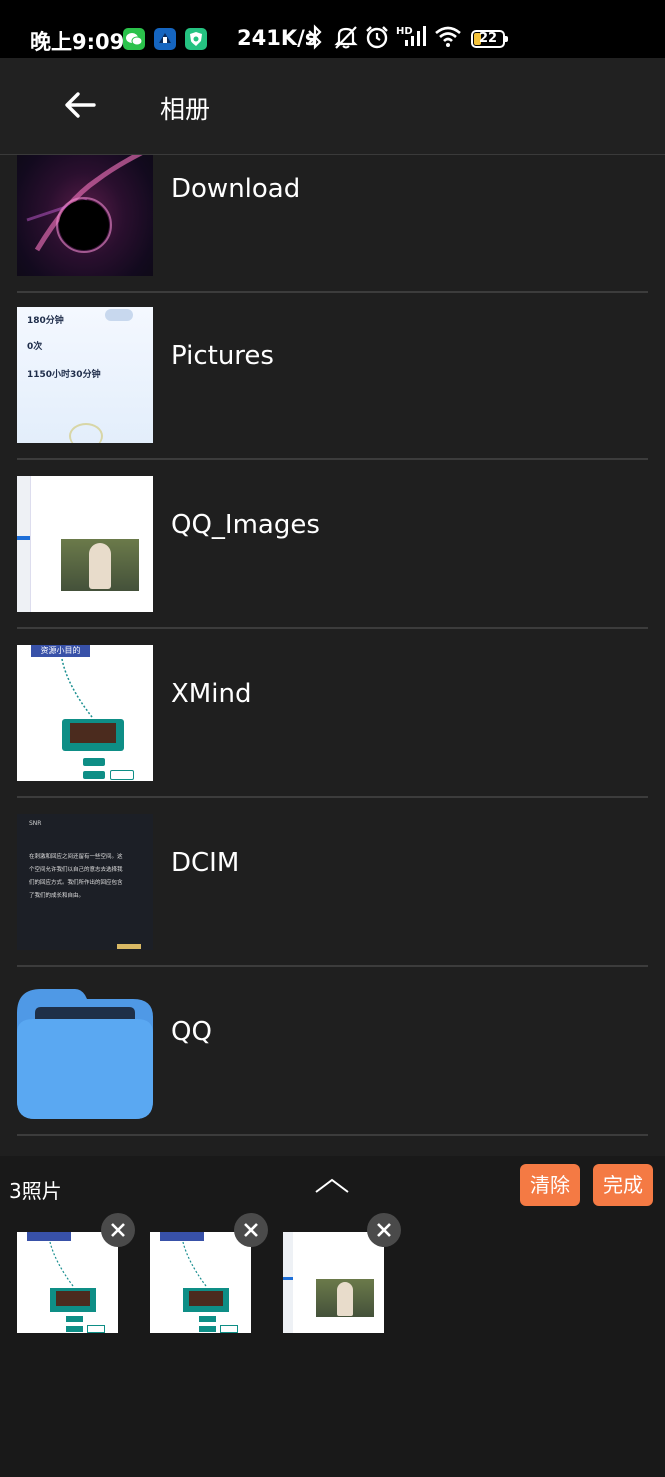  I want to click on thumb-text: 们的回应方式。我们所作出的回应包含, so click(76, 883).